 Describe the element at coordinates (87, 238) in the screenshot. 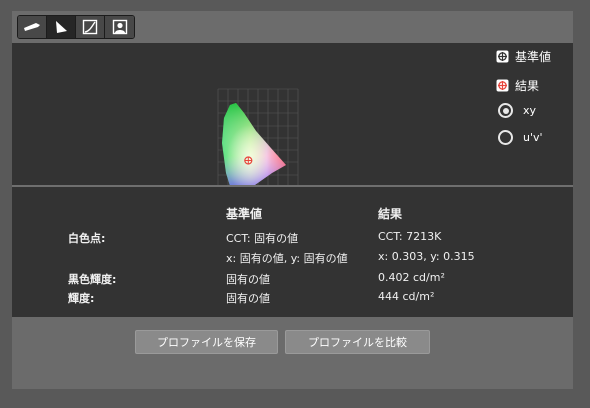

I see `row-label-white-point: 白色点:` at that location.